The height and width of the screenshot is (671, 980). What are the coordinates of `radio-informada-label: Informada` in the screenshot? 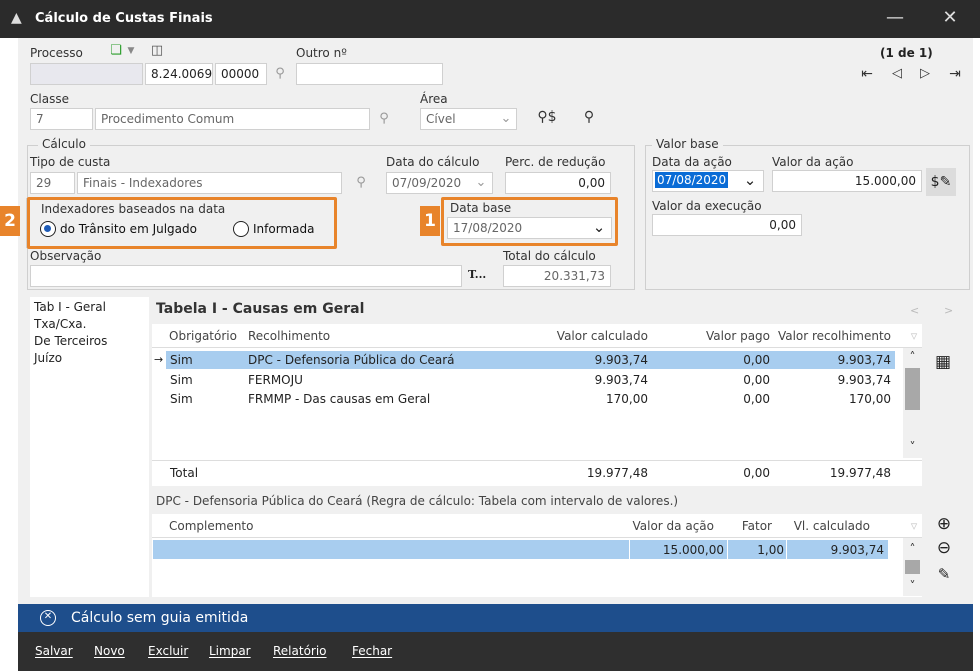 It's located at (283, 229).